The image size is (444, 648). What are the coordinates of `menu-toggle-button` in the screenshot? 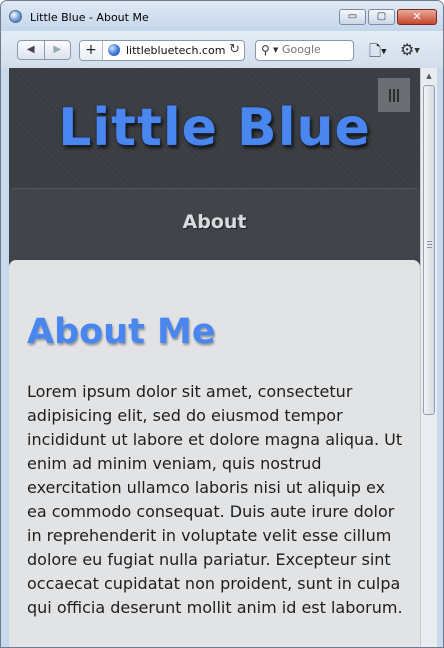 It's located at (394, 95).